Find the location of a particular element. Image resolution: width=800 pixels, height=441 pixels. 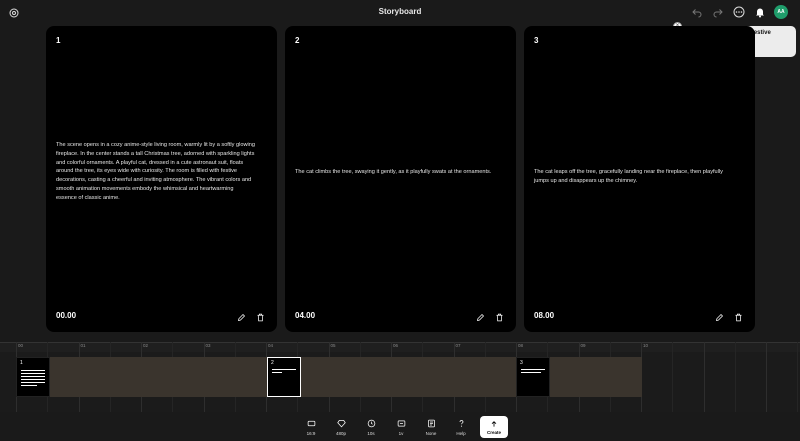

top-bar: Storyboard AA is located at coordinates (400, 12).